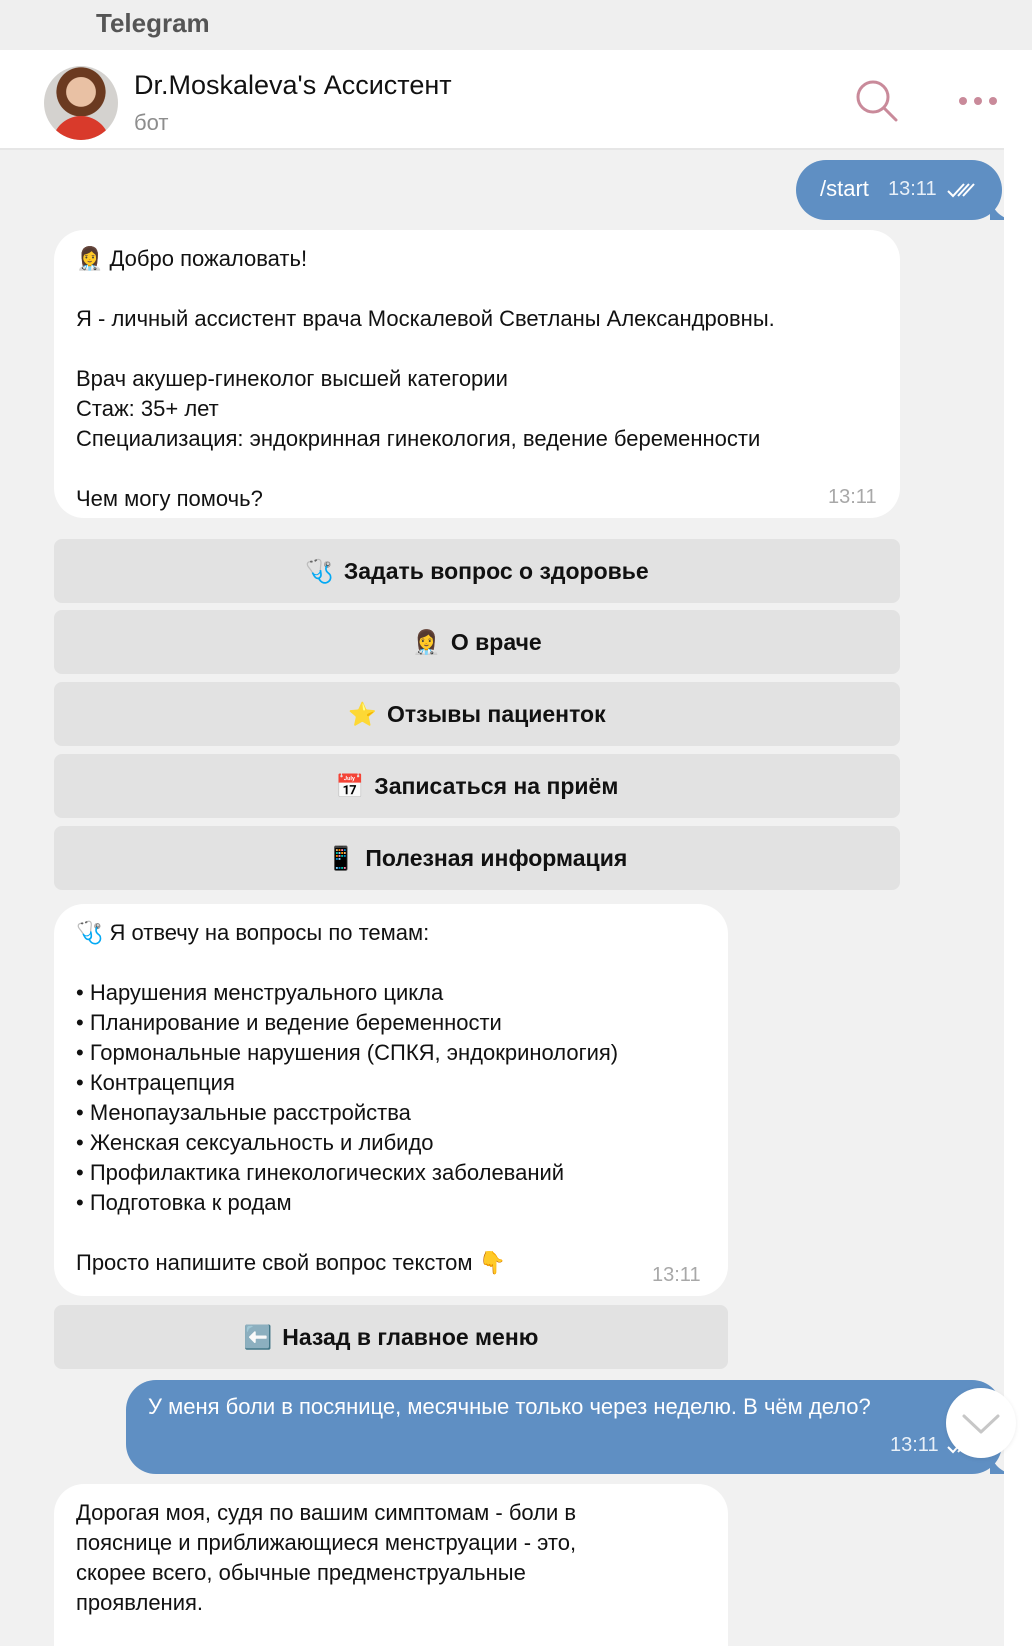 Image resolution: width=1032 pixels, height=1646 pixels. I want to click on more-options-icon, so click(978, 101).